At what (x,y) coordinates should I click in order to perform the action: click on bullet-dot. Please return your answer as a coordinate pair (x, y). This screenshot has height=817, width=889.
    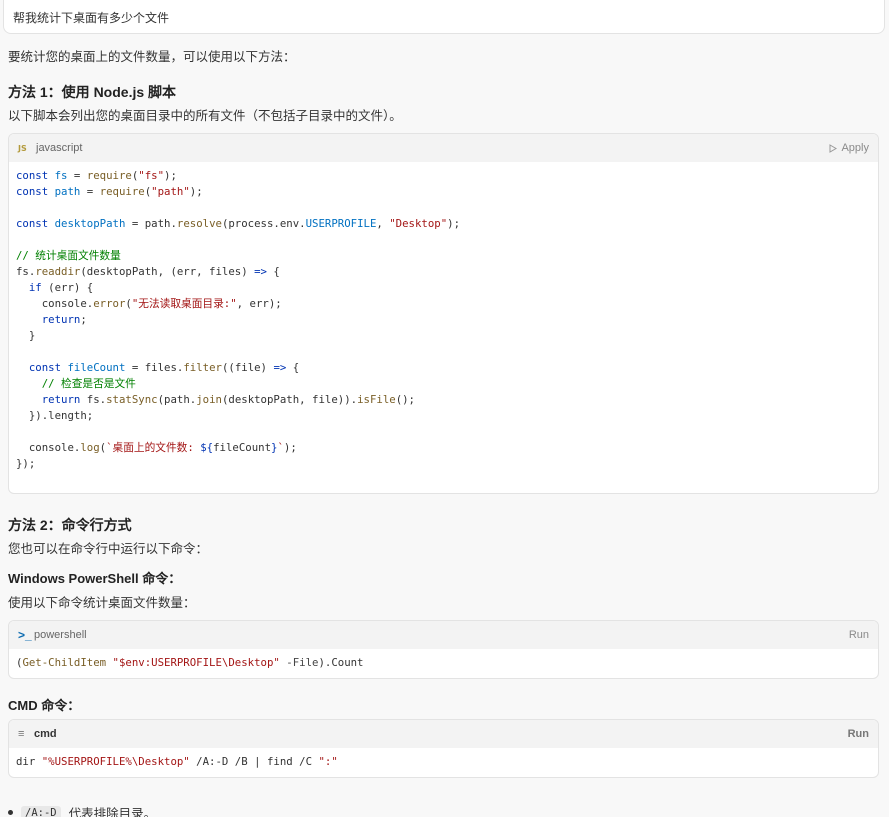
    Looking at the image, I should click on (10, 812).